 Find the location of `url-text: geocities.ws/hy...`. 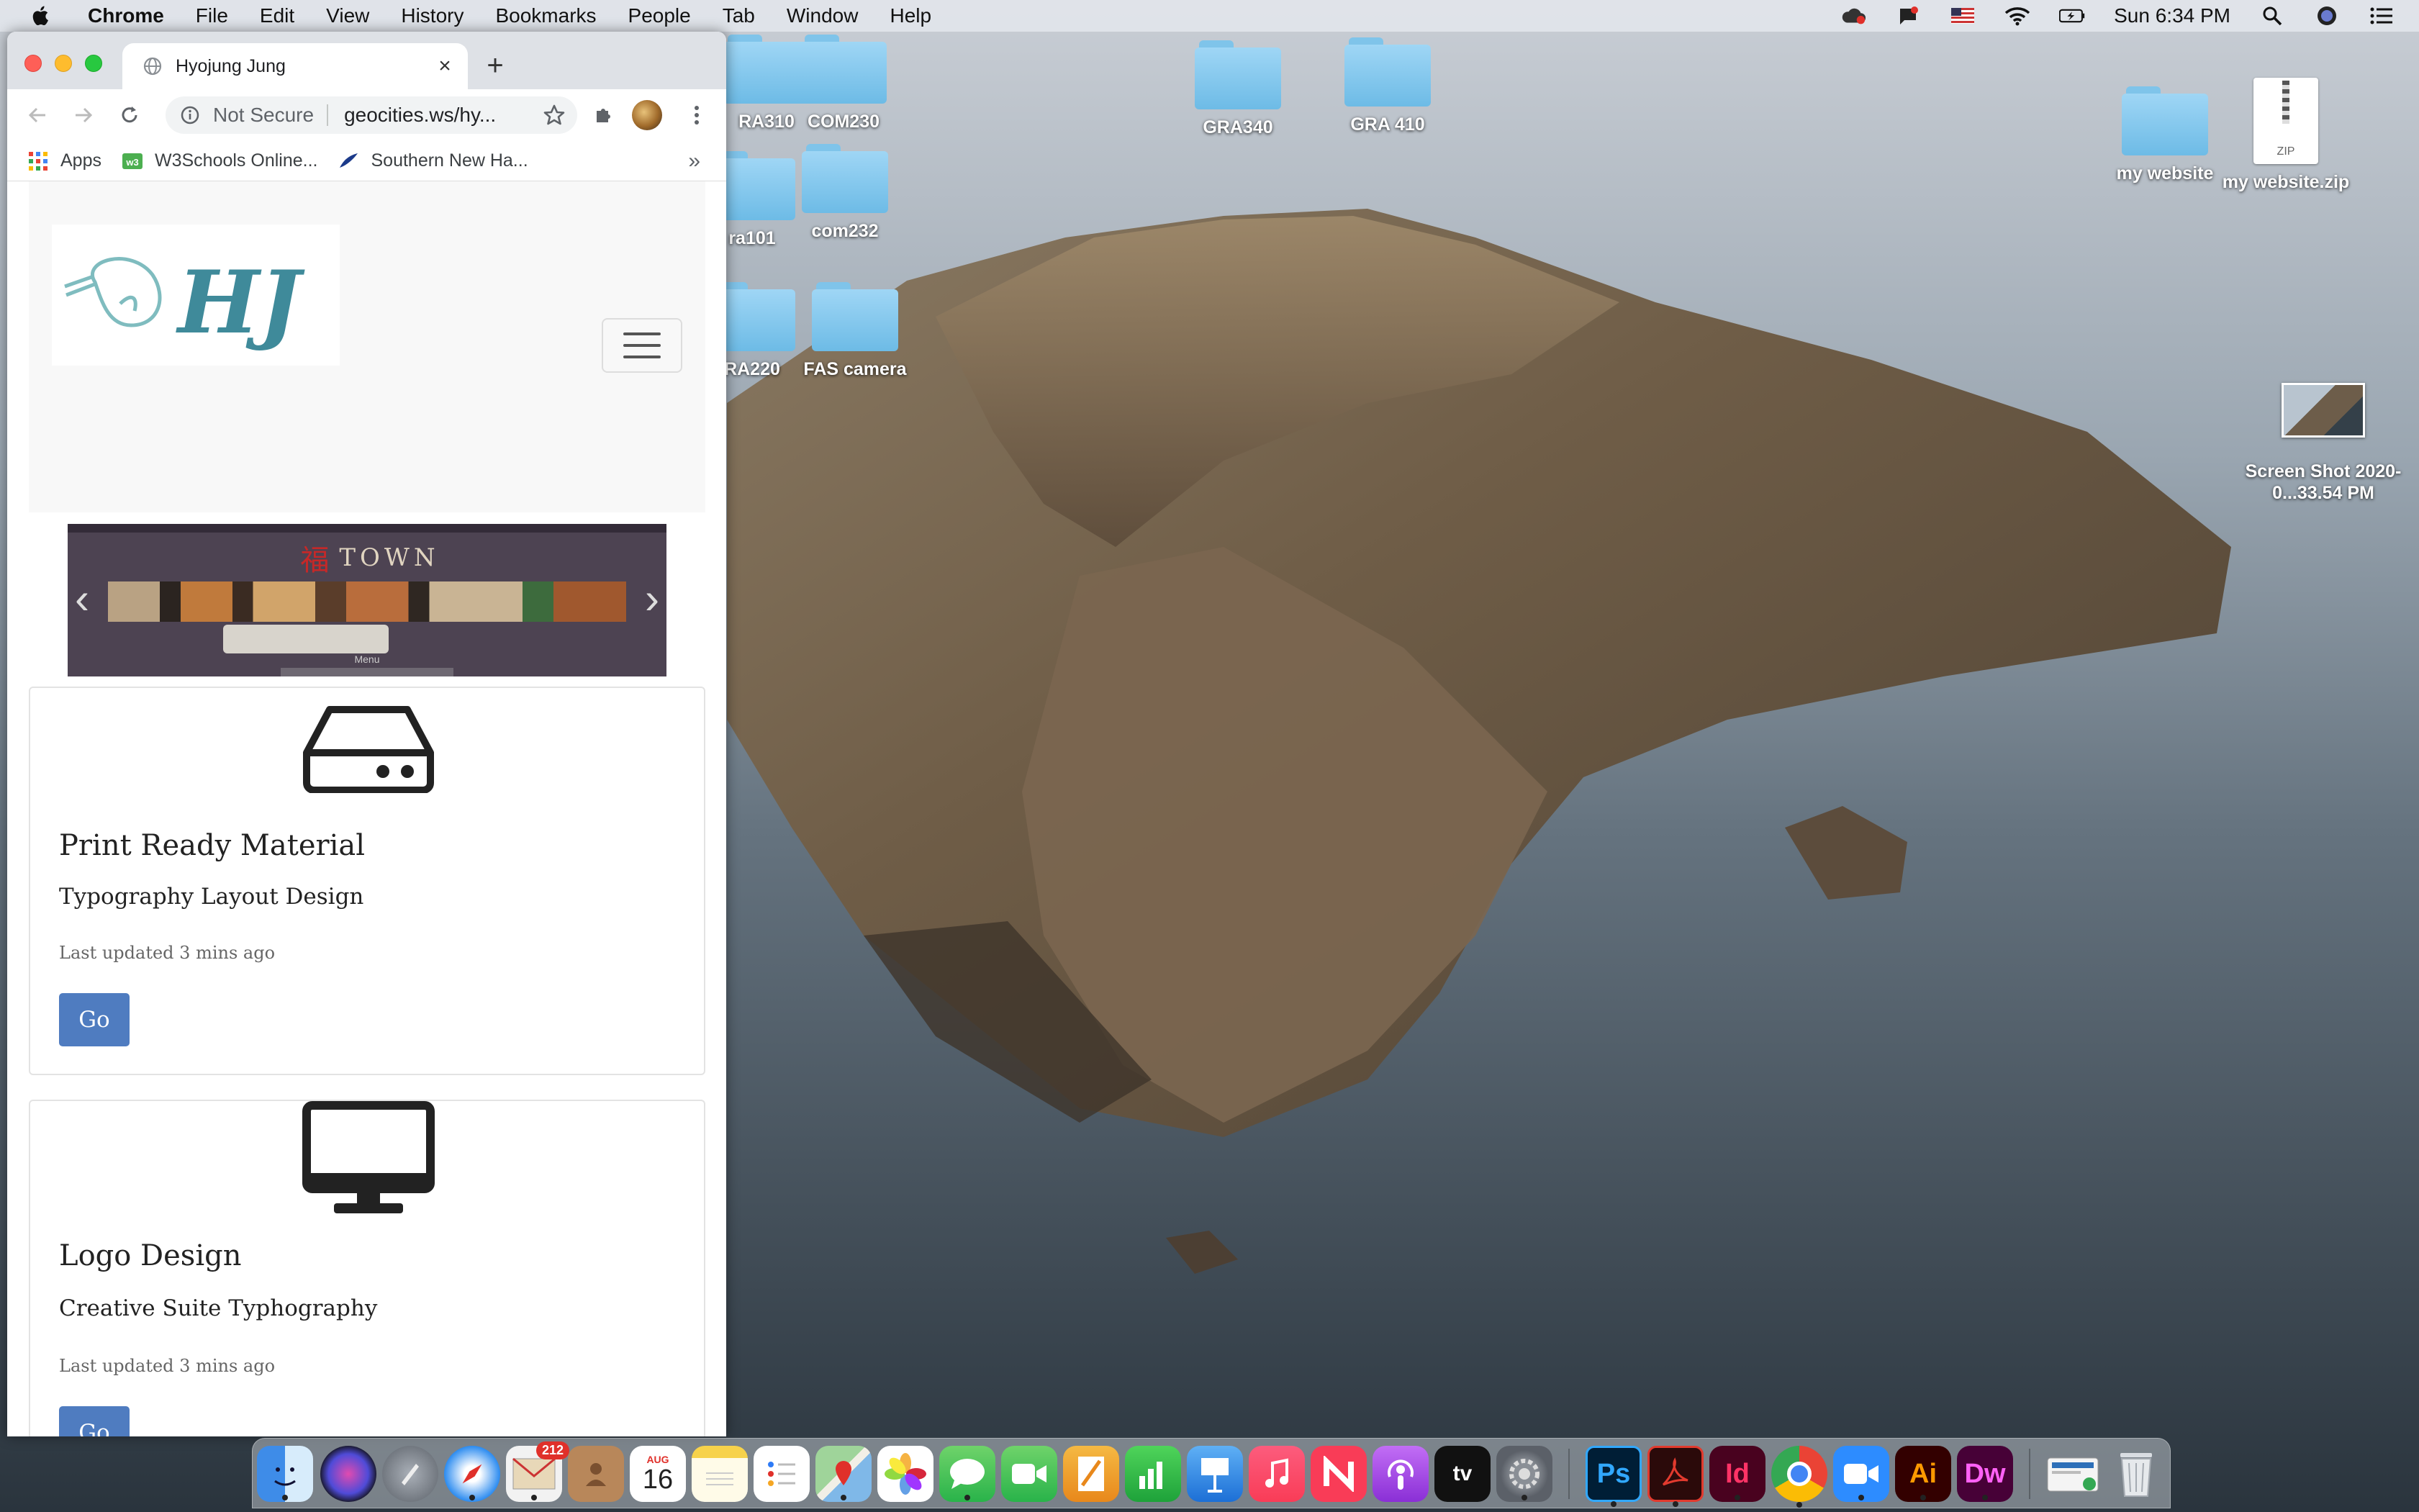

url-text: geocities.ws/hy... is located at coordinates (420, 116).